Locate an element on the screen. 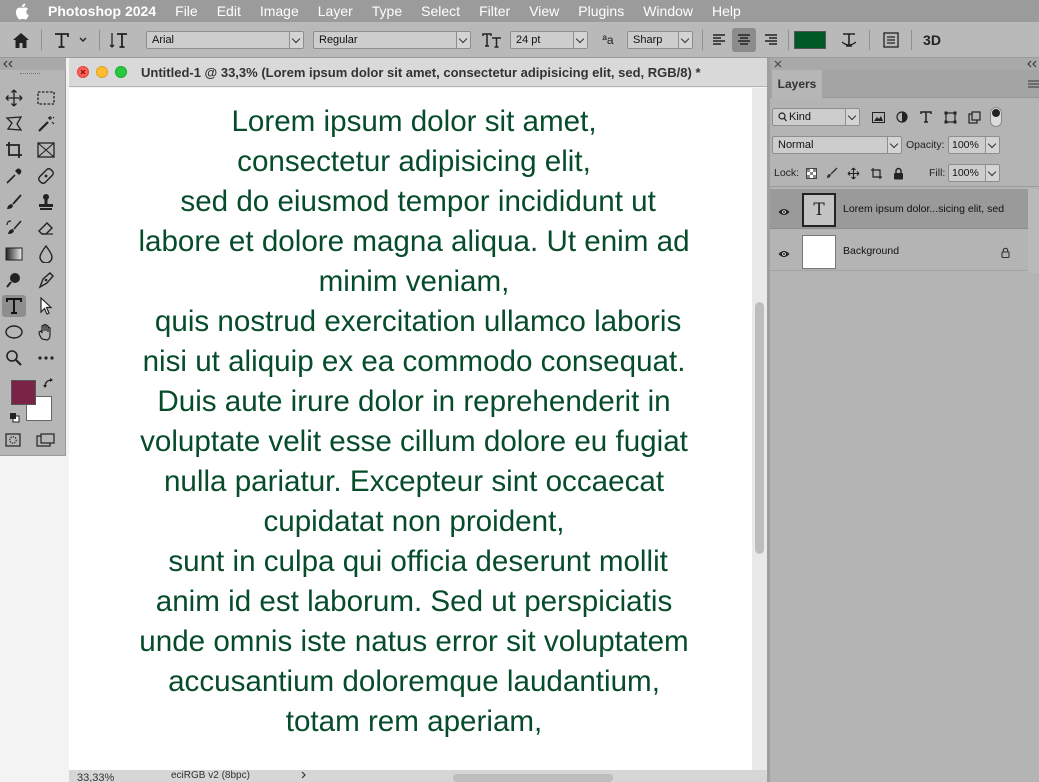  text-line: minim veniam, is located at coordinates (414, 281).